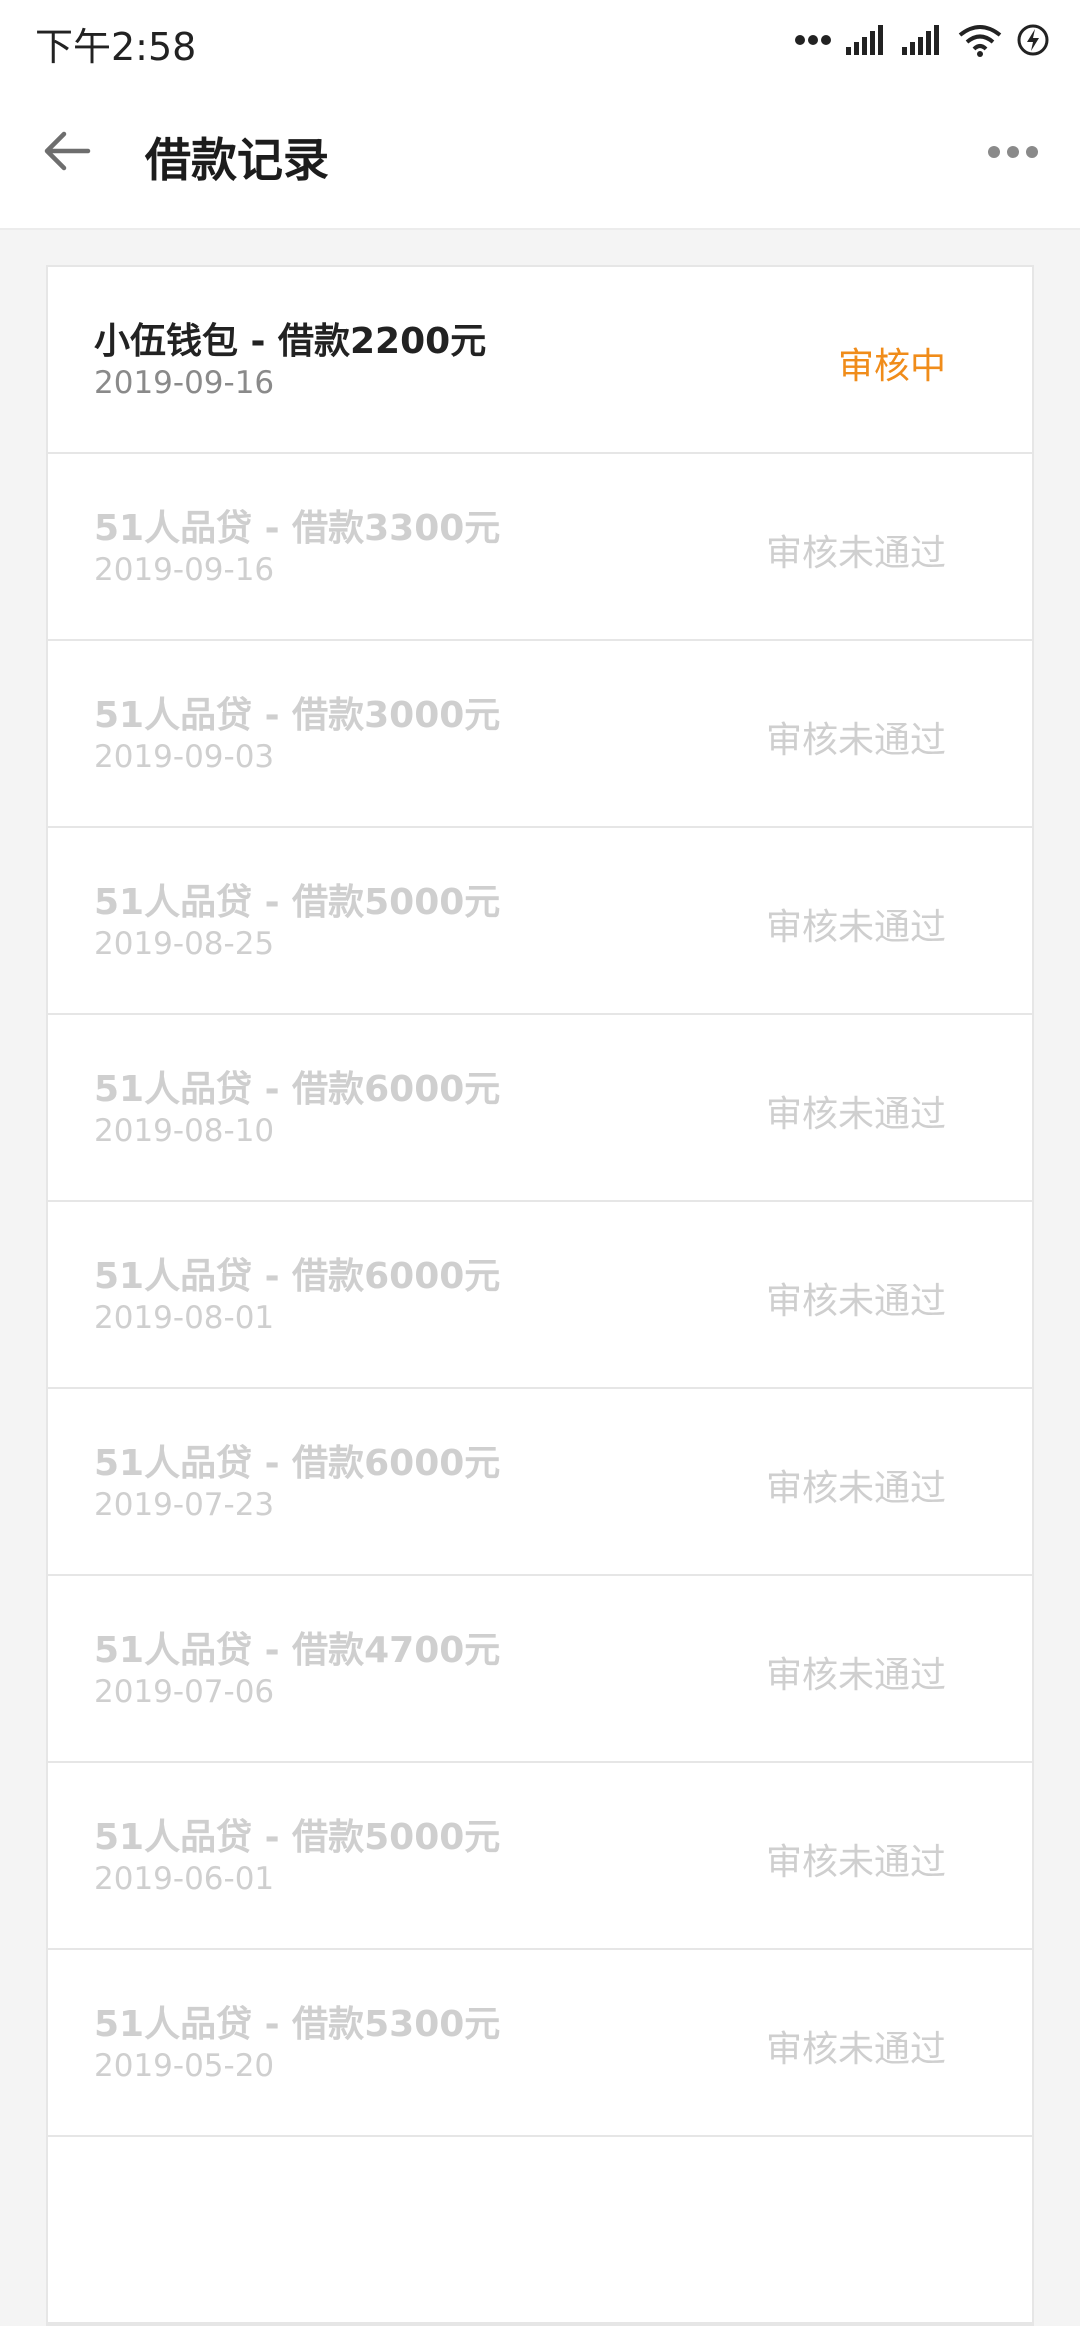  Describe the element at coordinates (184, 1879) in the screenshot. I see `record-date: 2019-06-01` at that location.